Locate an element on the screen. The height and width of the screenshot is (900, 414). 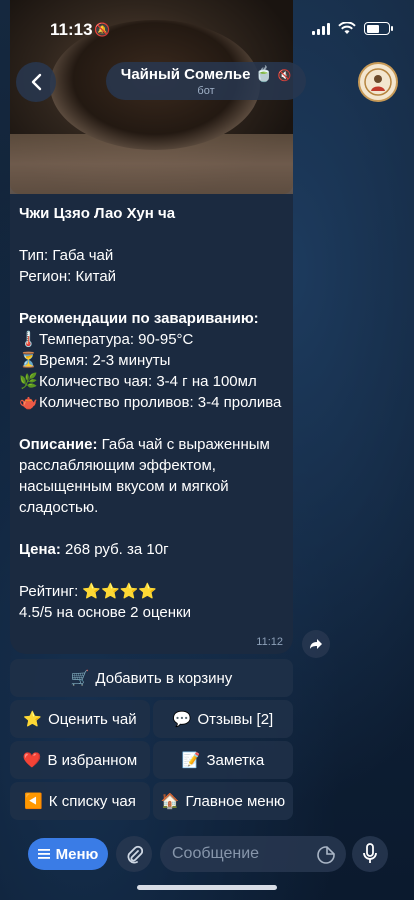
brew-time: Время: 2-3 минуты is located at coordinates (105, 360).